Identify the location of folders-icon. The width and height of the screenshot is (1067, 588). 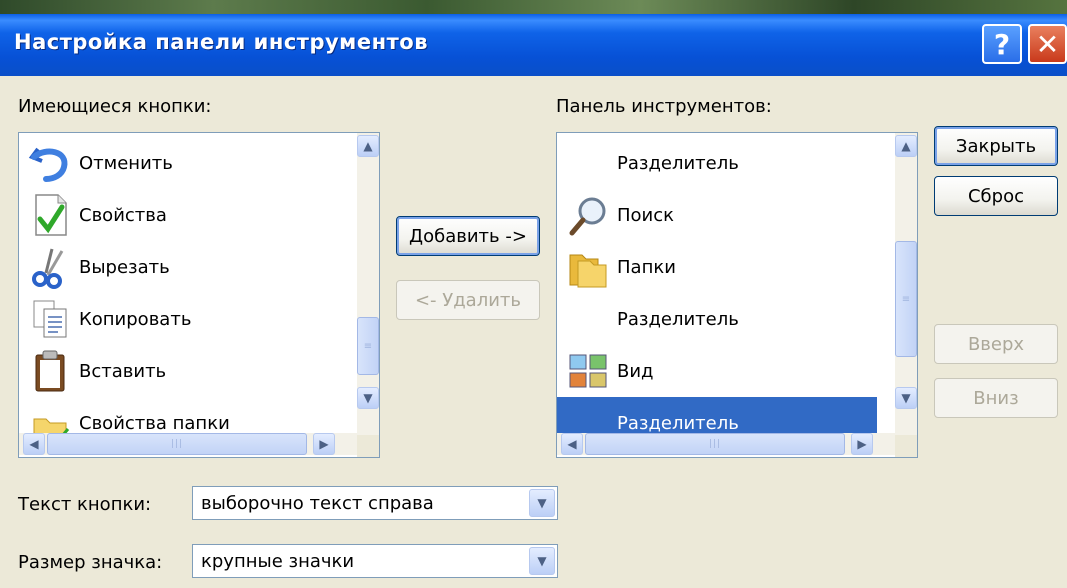
(588, 267).